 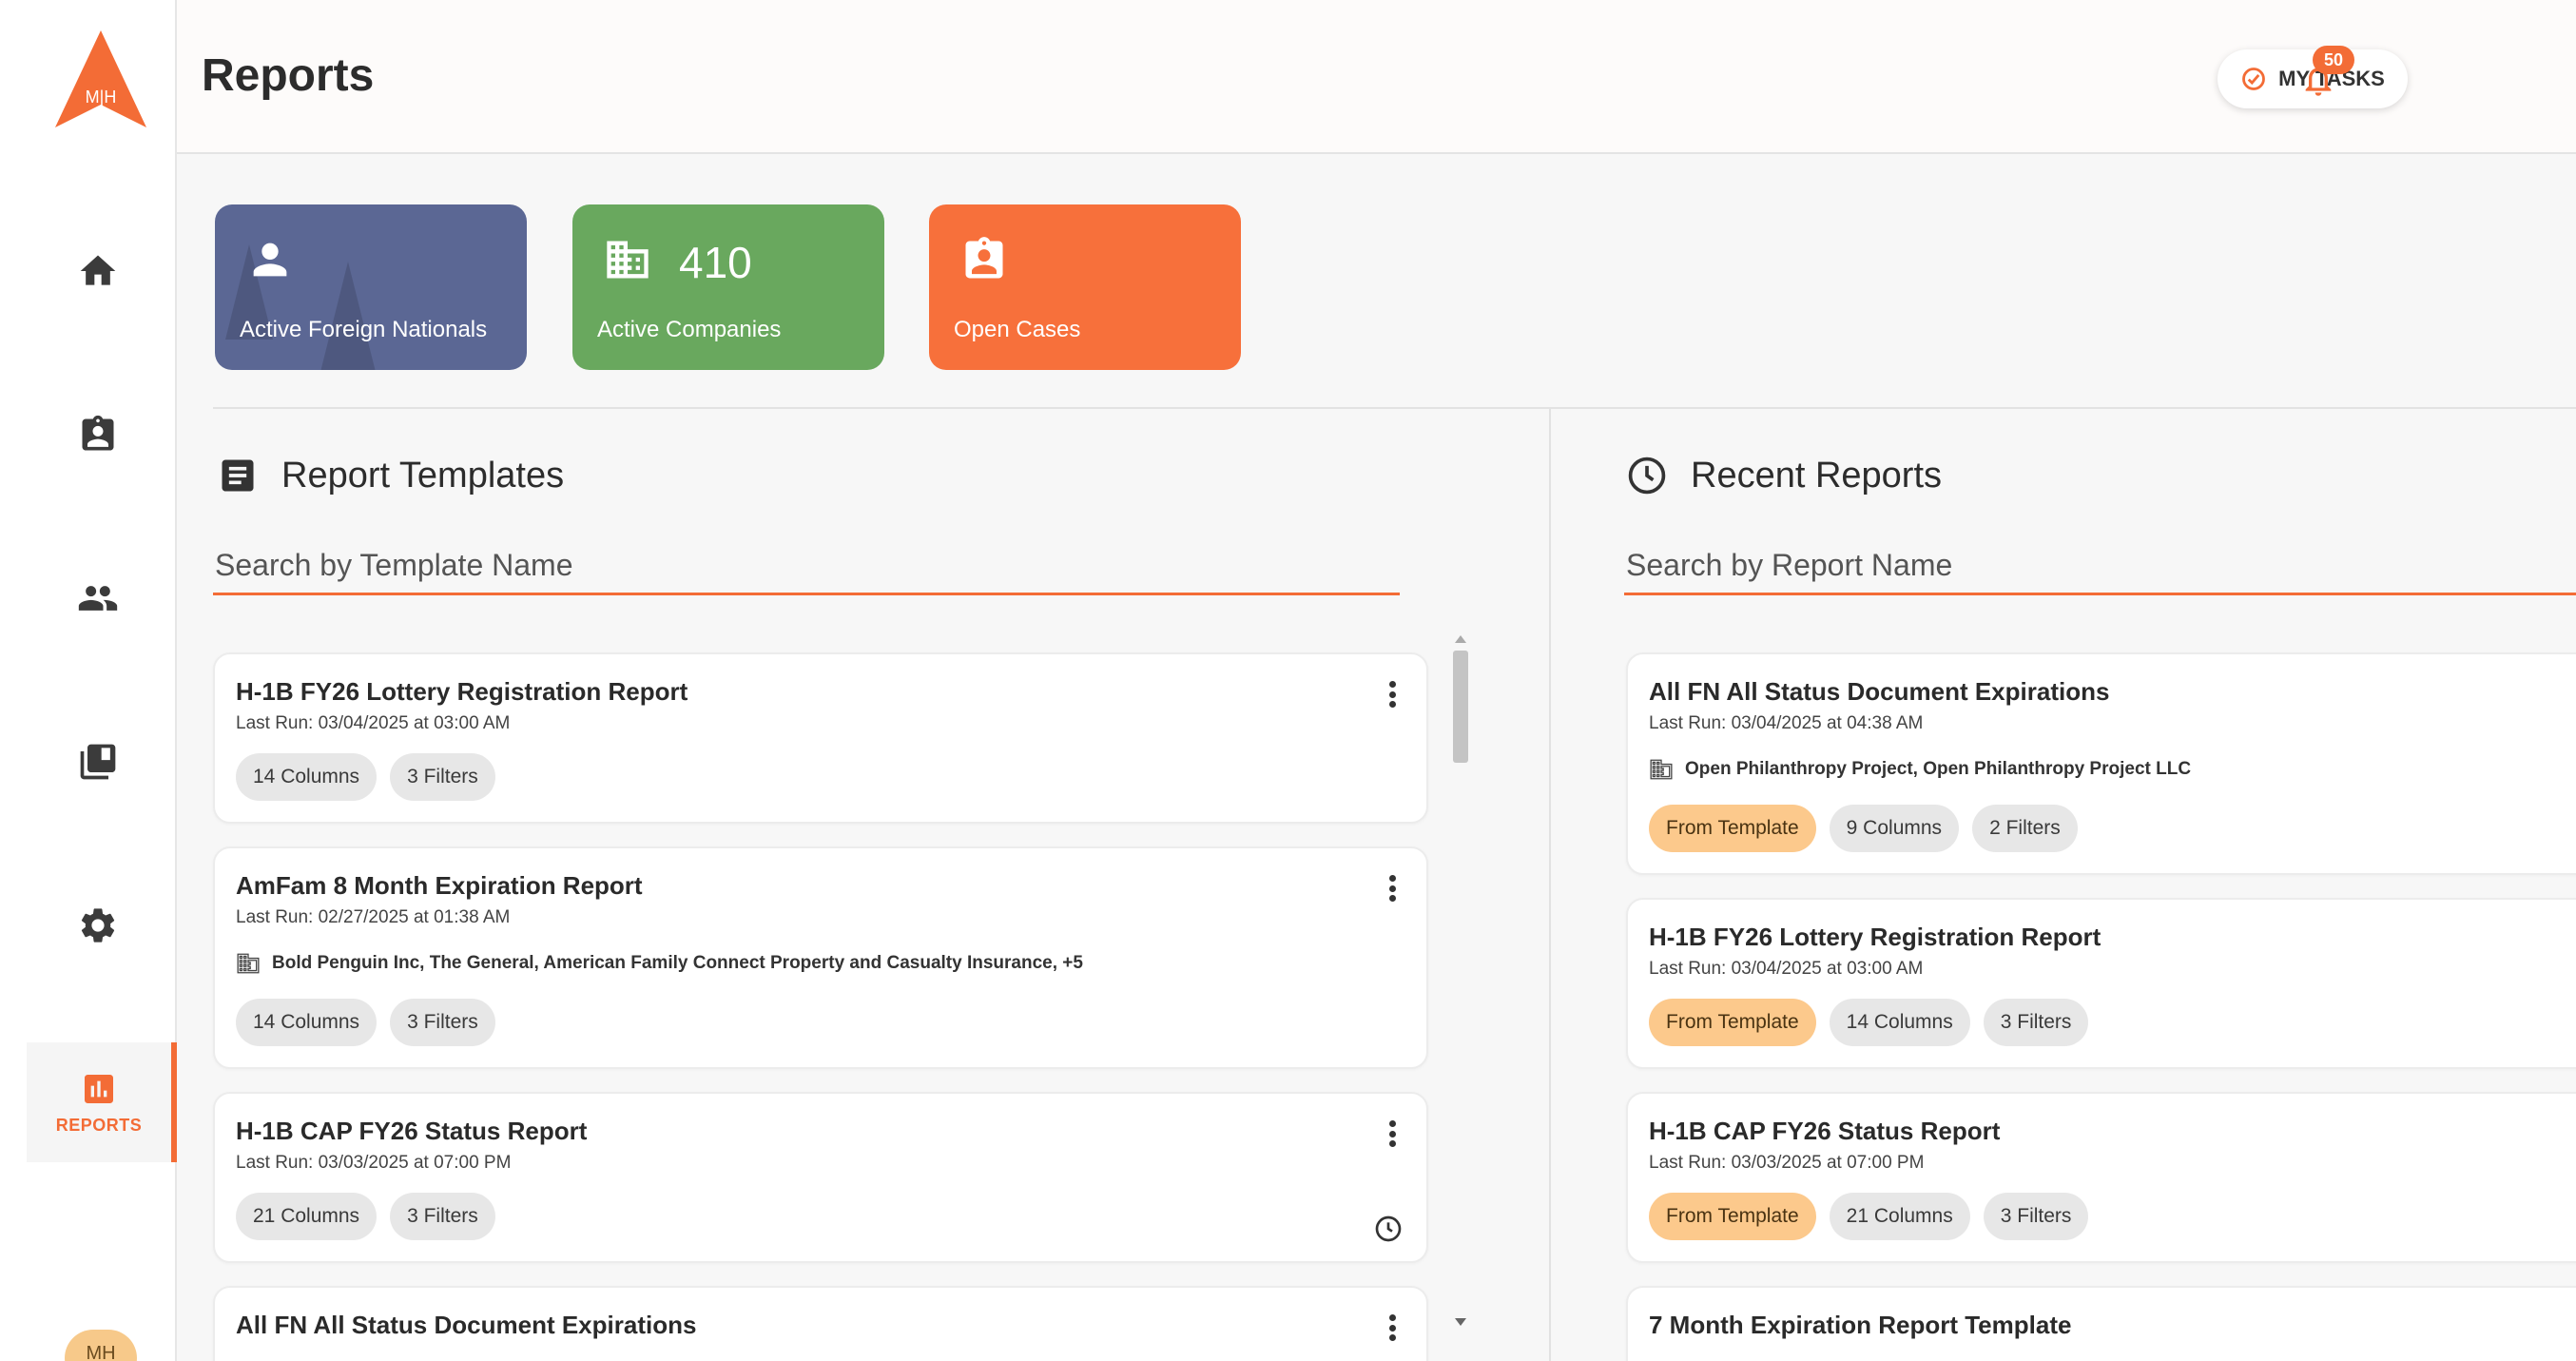 I want to click on stat-card-companies: 410 Active Companies, so click(x=728, y=287).